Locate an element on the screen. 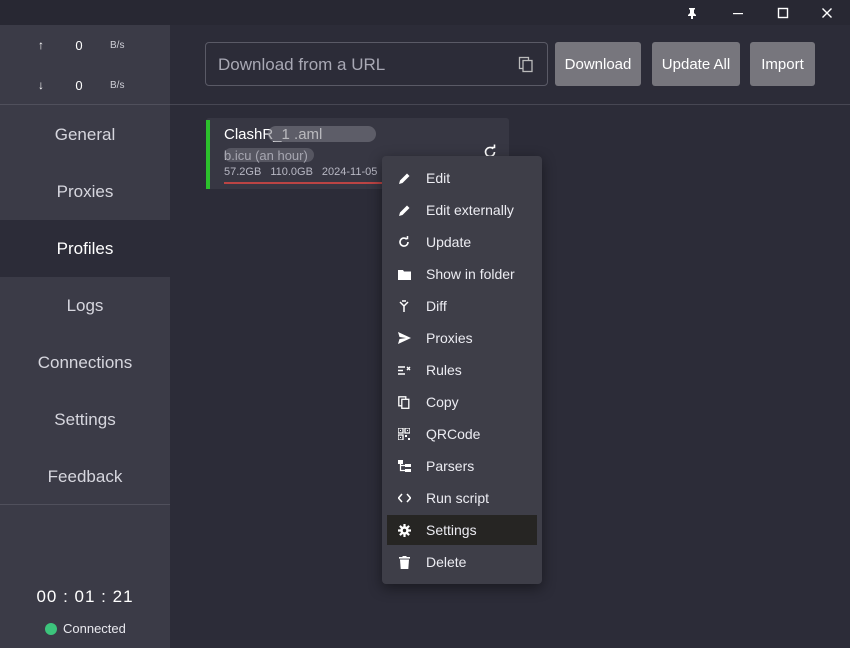 This screenshot has height=648, width=850. url-field is located at coordinates (376, 64).